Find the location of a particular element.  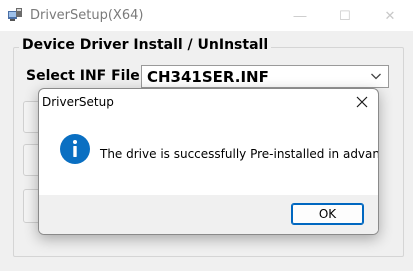

inf-file-value: CH341SER.INF is located at coordinates (208, 77).